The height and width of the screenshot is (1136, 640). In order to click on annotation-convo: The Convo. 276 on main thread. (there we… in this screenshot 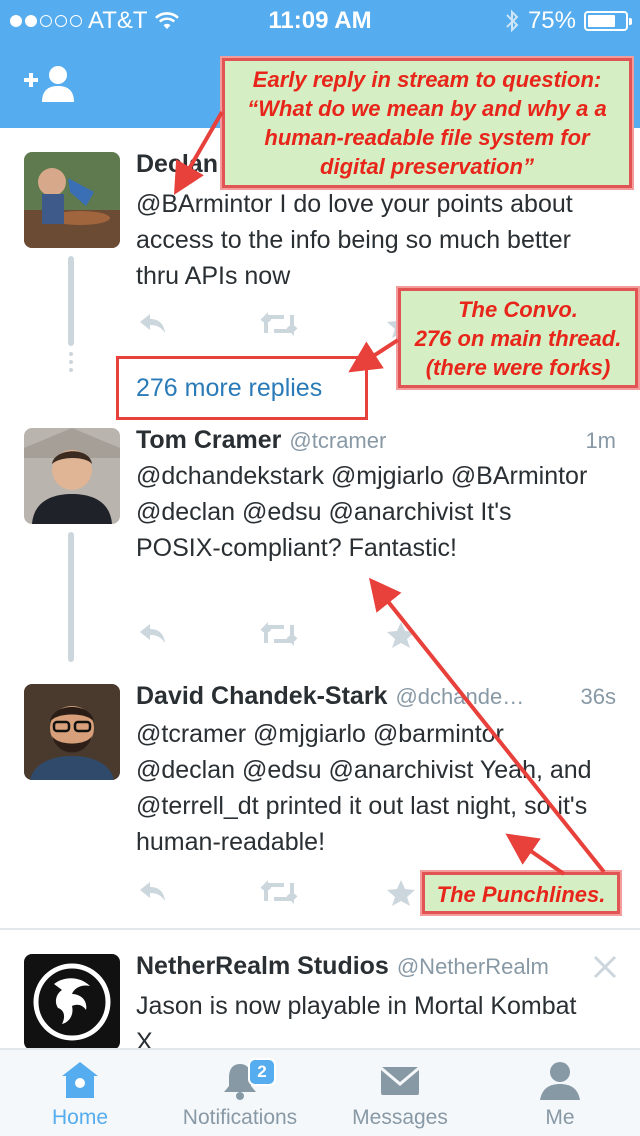, I will do `click(518, 338)`.